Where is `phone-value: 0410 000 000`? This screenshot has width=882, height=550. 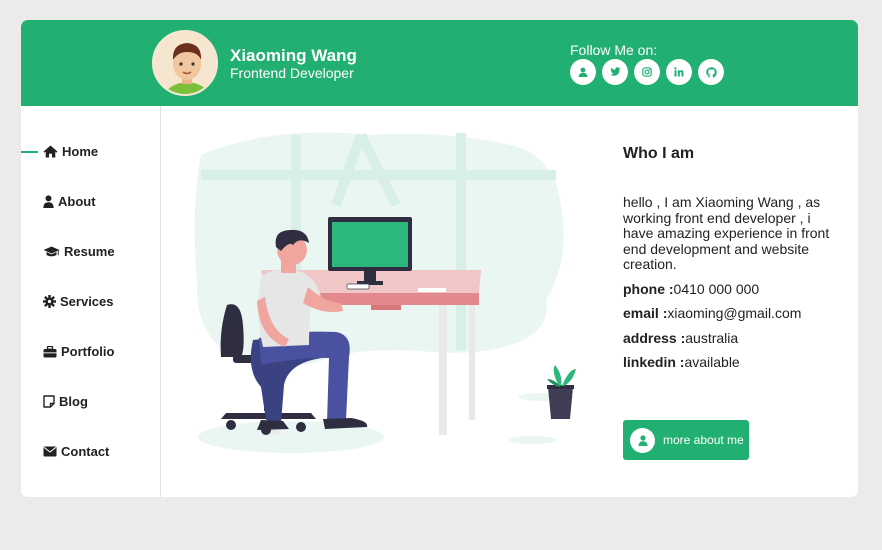
phone-value: 0410 000 000 is located at coordinates (716, 289).